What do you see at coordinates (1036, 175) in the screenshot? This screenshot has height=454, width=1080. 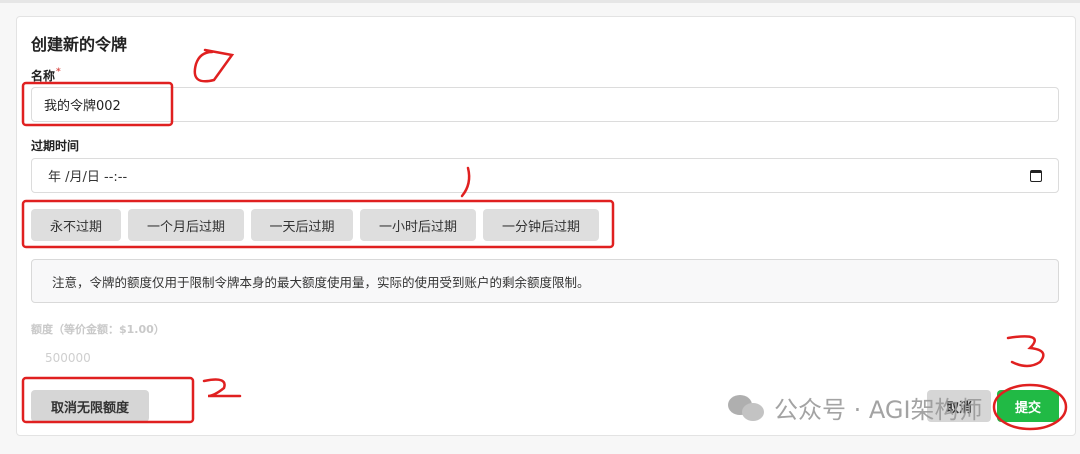 I see `calendar-icon` at bounding box center [1036, 175].